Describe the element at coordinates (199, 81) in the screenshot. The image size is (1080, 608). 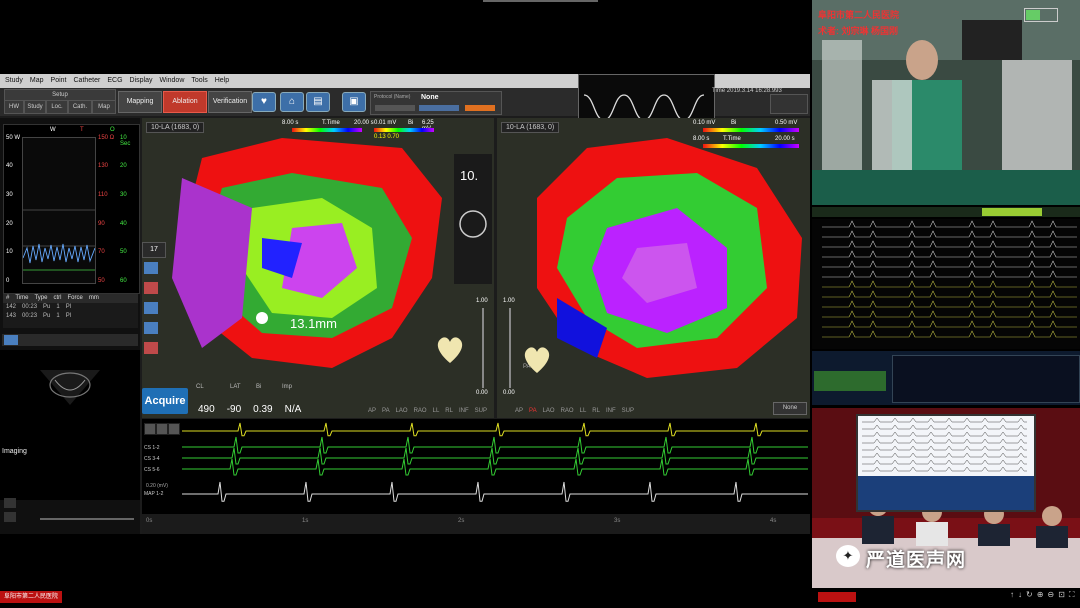
I see `menu-tools: Tools` at that location.